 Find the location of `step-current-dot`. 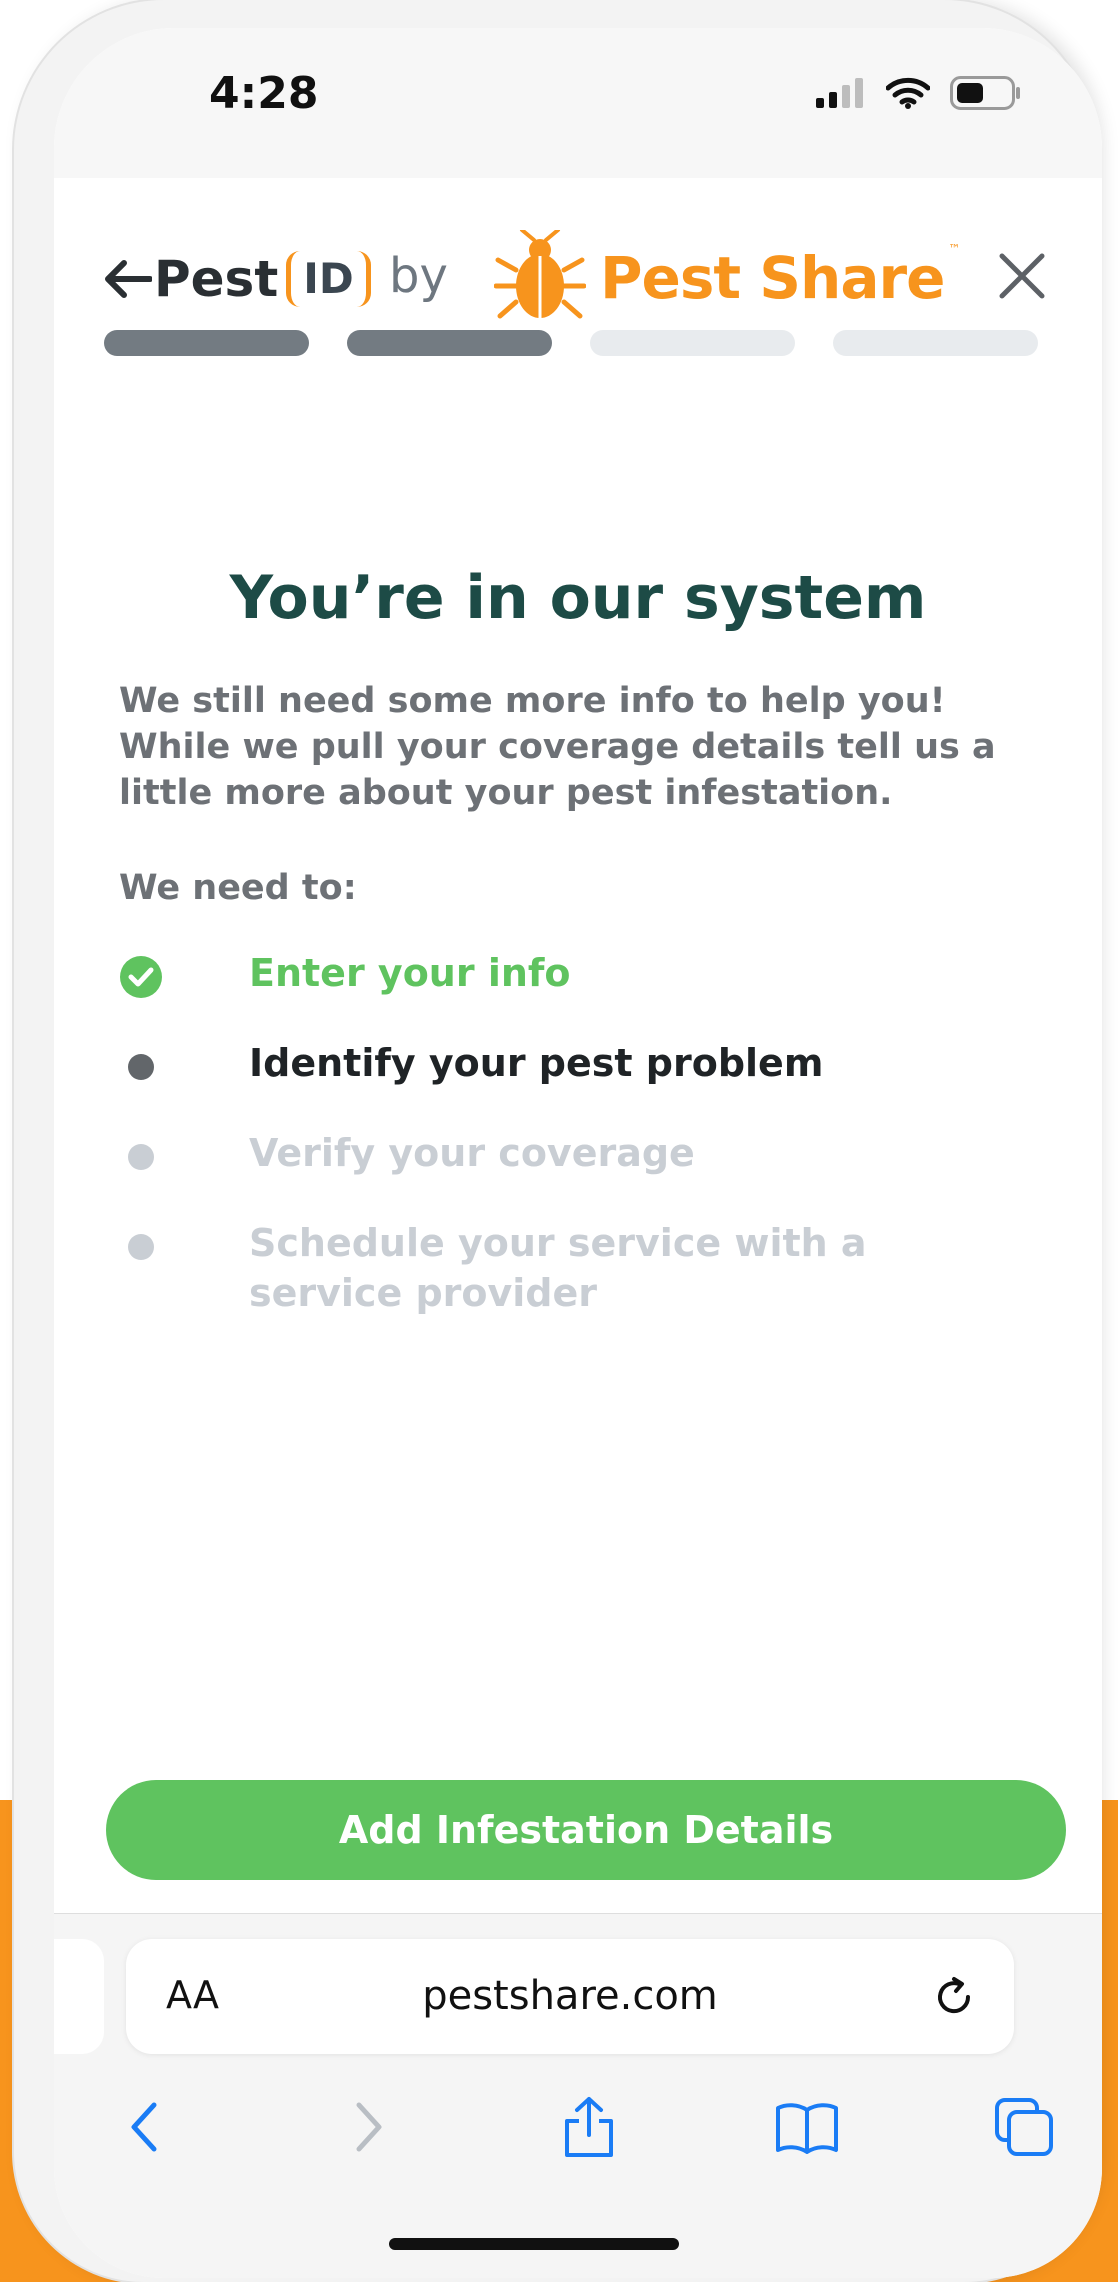

step-current-dot is located at coordinates (141, 1067).